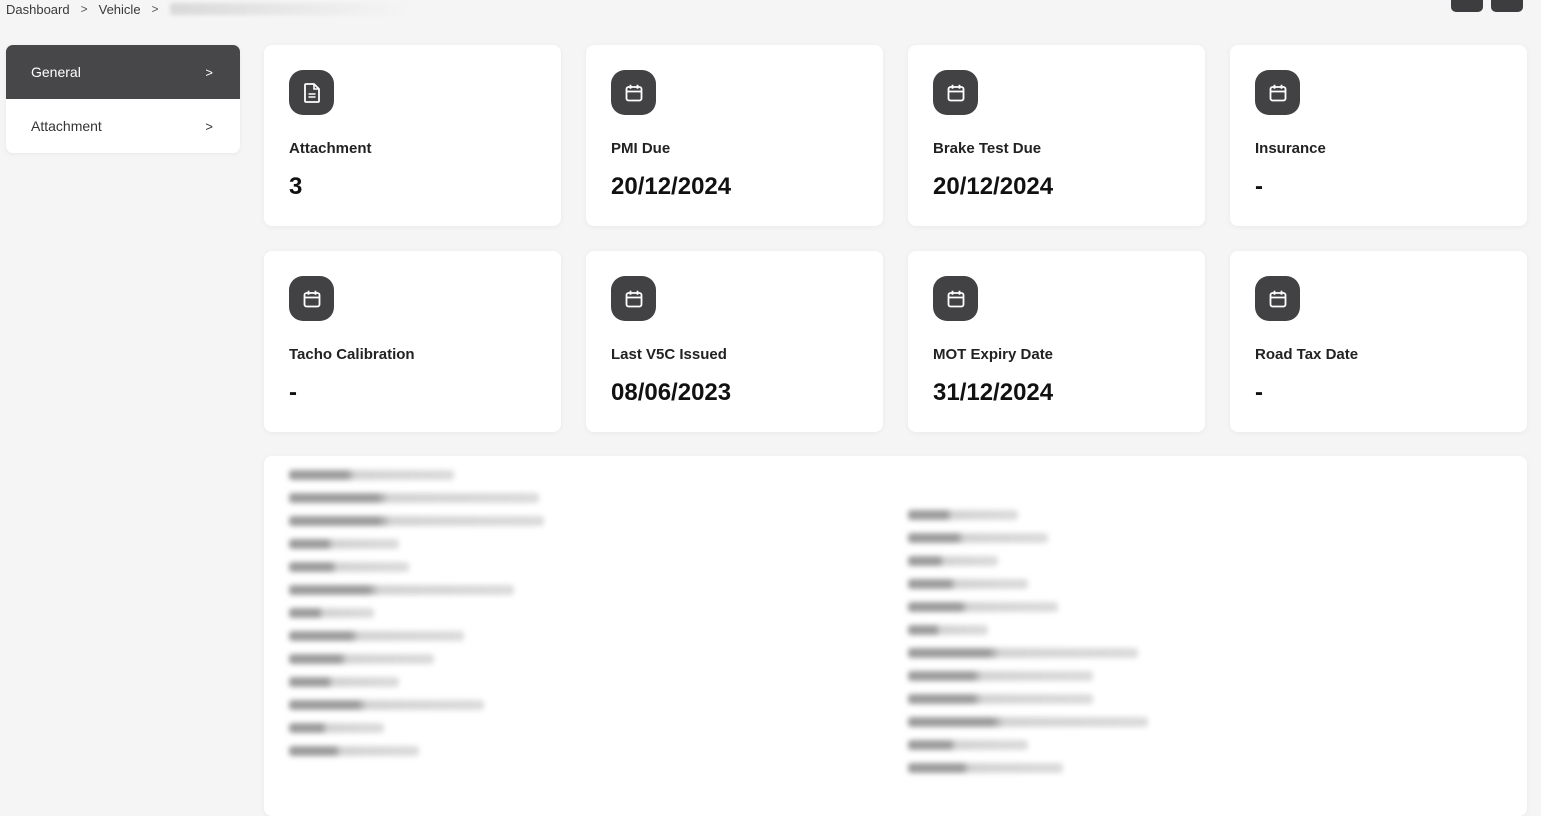  Describe the element at coordinates (993, 354) in the screenshot. I see `card-title: MOT Expiry Date` at that location.